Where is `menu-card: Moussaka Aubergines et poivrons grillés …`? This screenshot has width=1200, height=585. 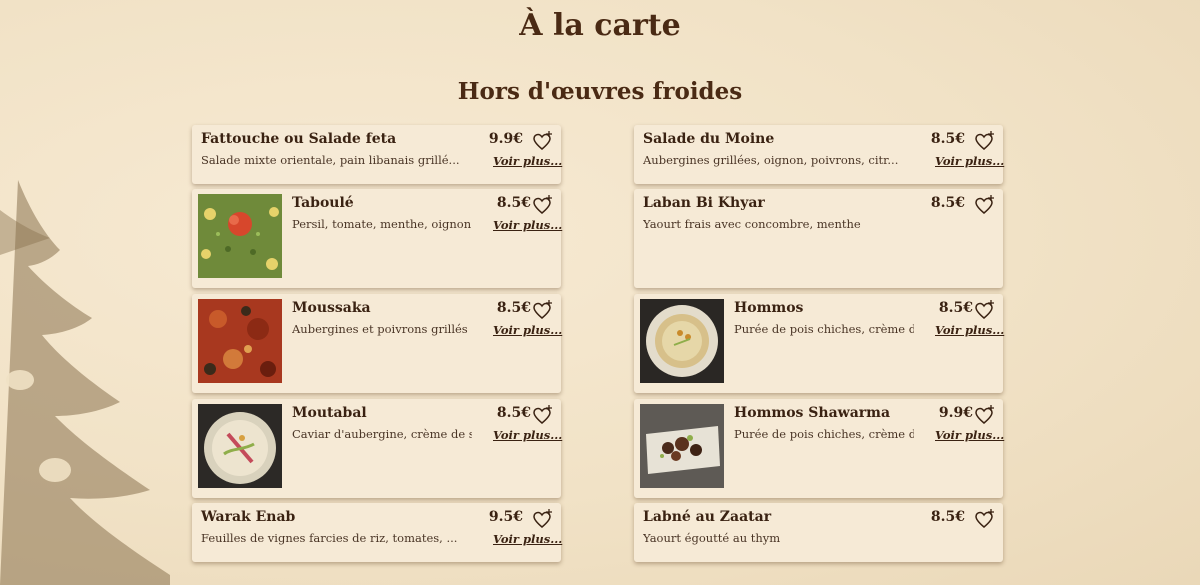 menu-card: Moussaka Aubergines et poivrons grillés … is located at coordinates (377, 343).